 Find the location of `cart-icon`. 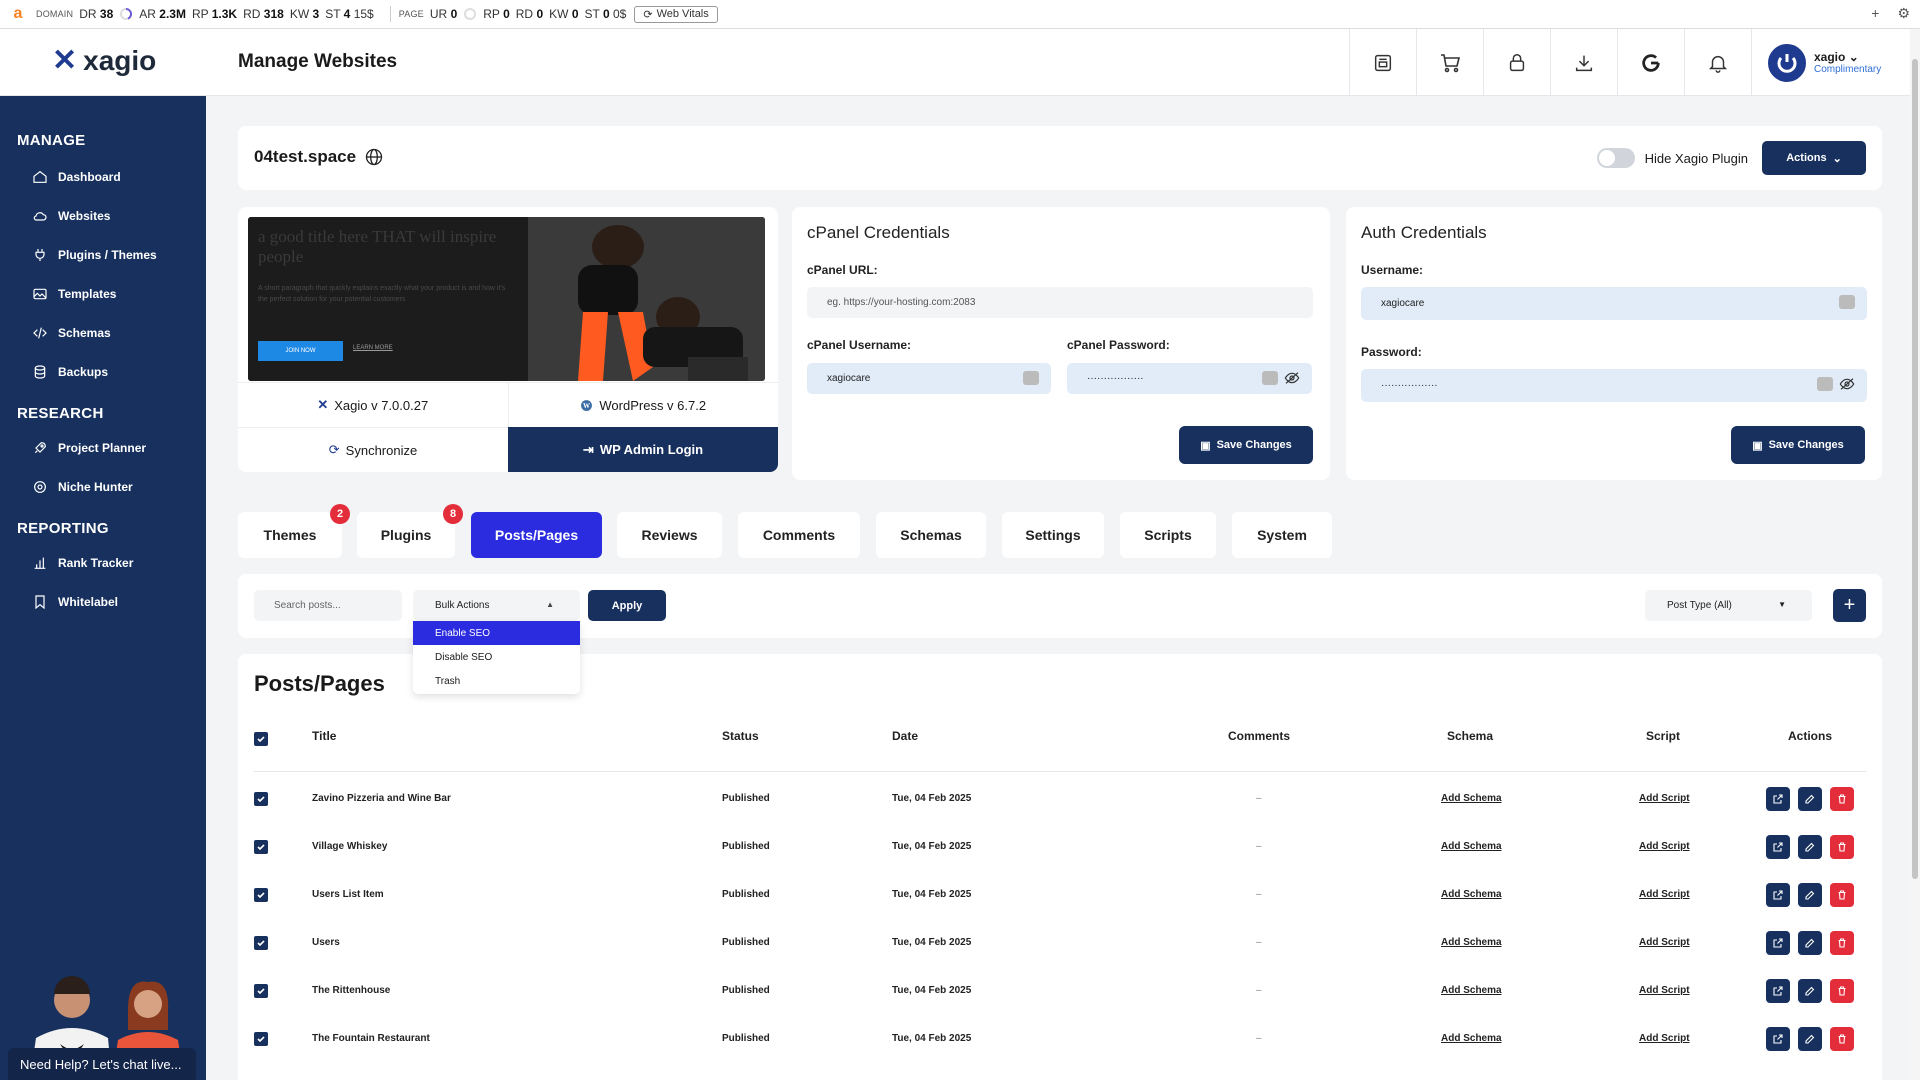

cart-icon is located at coordinates (1449, 62).